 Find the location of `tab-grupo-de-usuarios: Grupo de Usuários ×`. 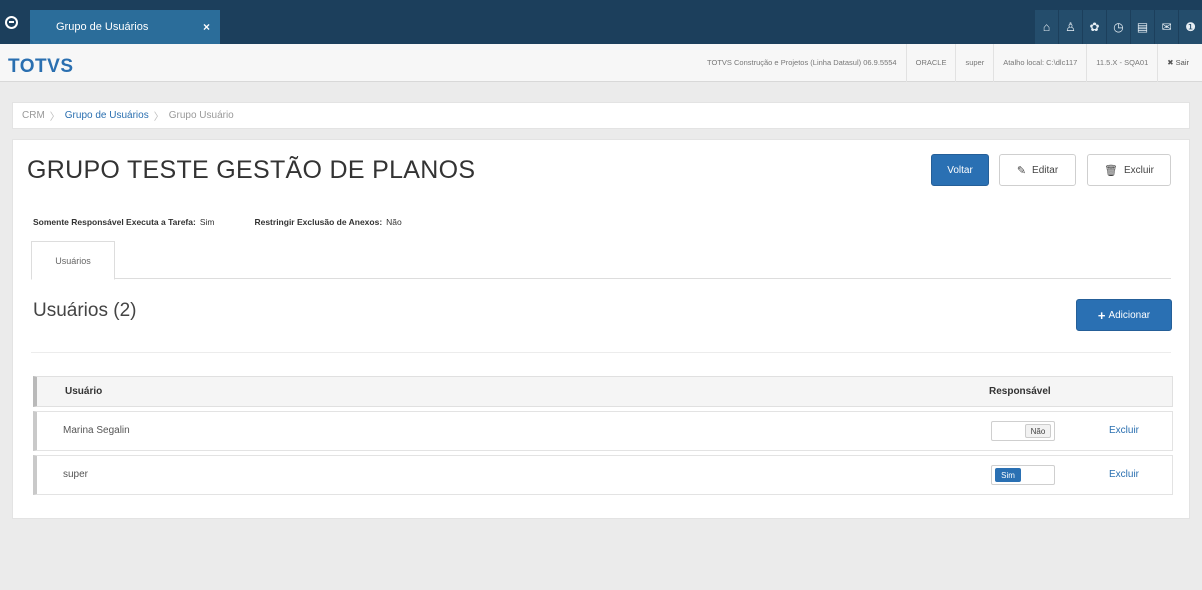

tab-grupo-de-usuarios: Grupo de Usuários × is located at coordinates (125, 27).